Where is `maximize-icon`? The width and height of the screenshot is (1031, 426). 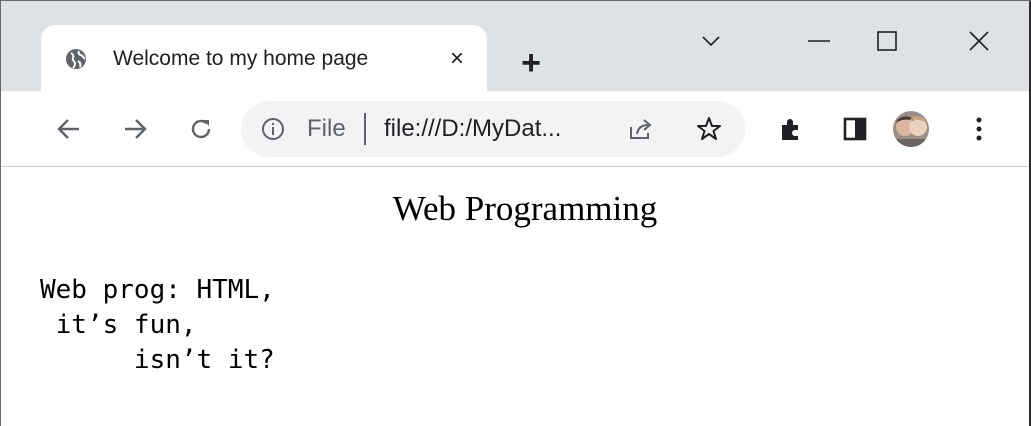
maximize-icon is located at coordinates (887, 41).